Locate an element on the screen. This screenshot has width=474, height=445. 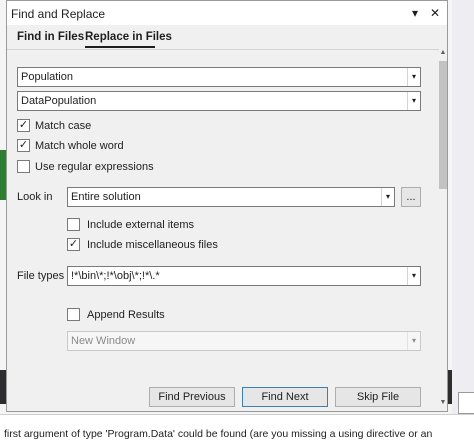
match-case-label: Match case is located at coordinates (63, 126).